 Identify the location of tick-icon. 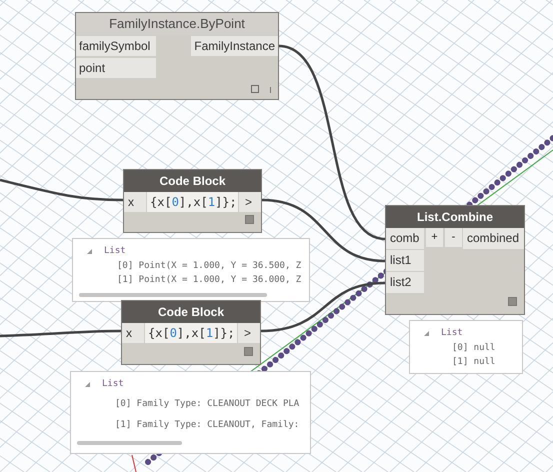
(270, 90).